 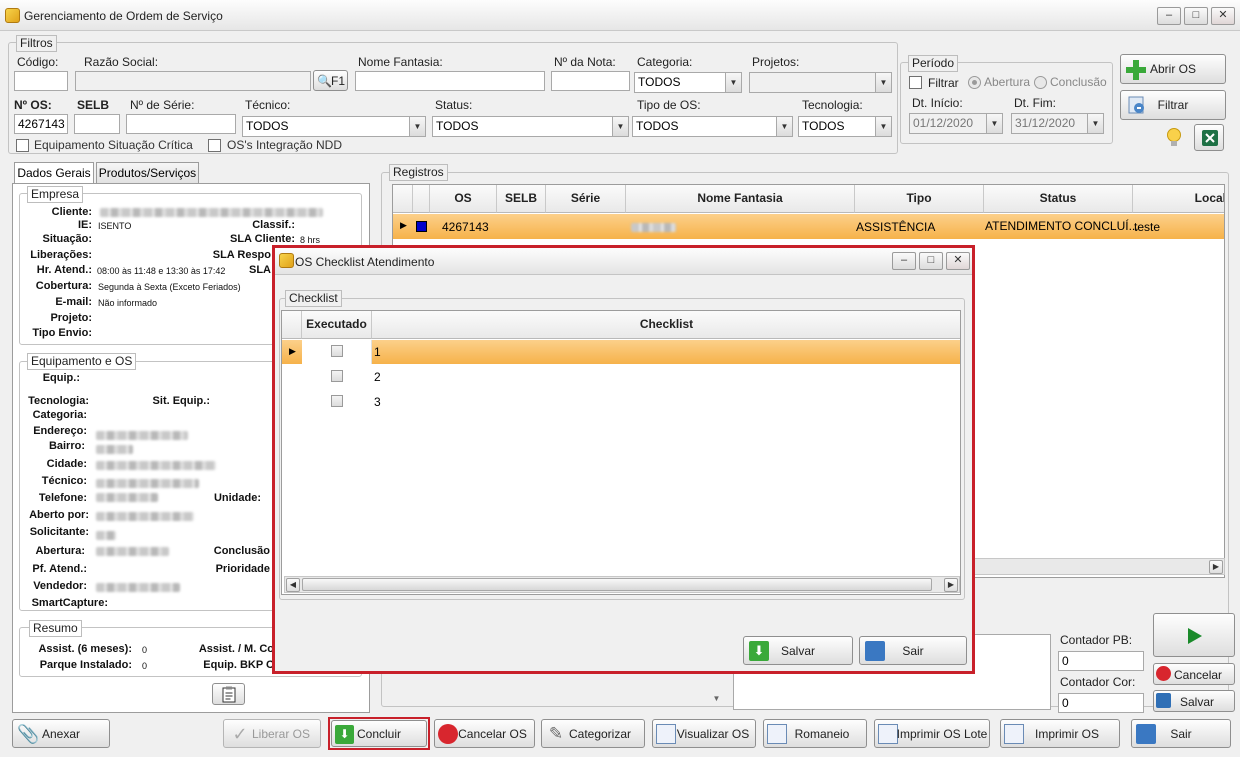 What do you see at coordinates (1181, 733) in the screenshot?
I see `sair-button: Sair` at bounding box center [1181, 733].